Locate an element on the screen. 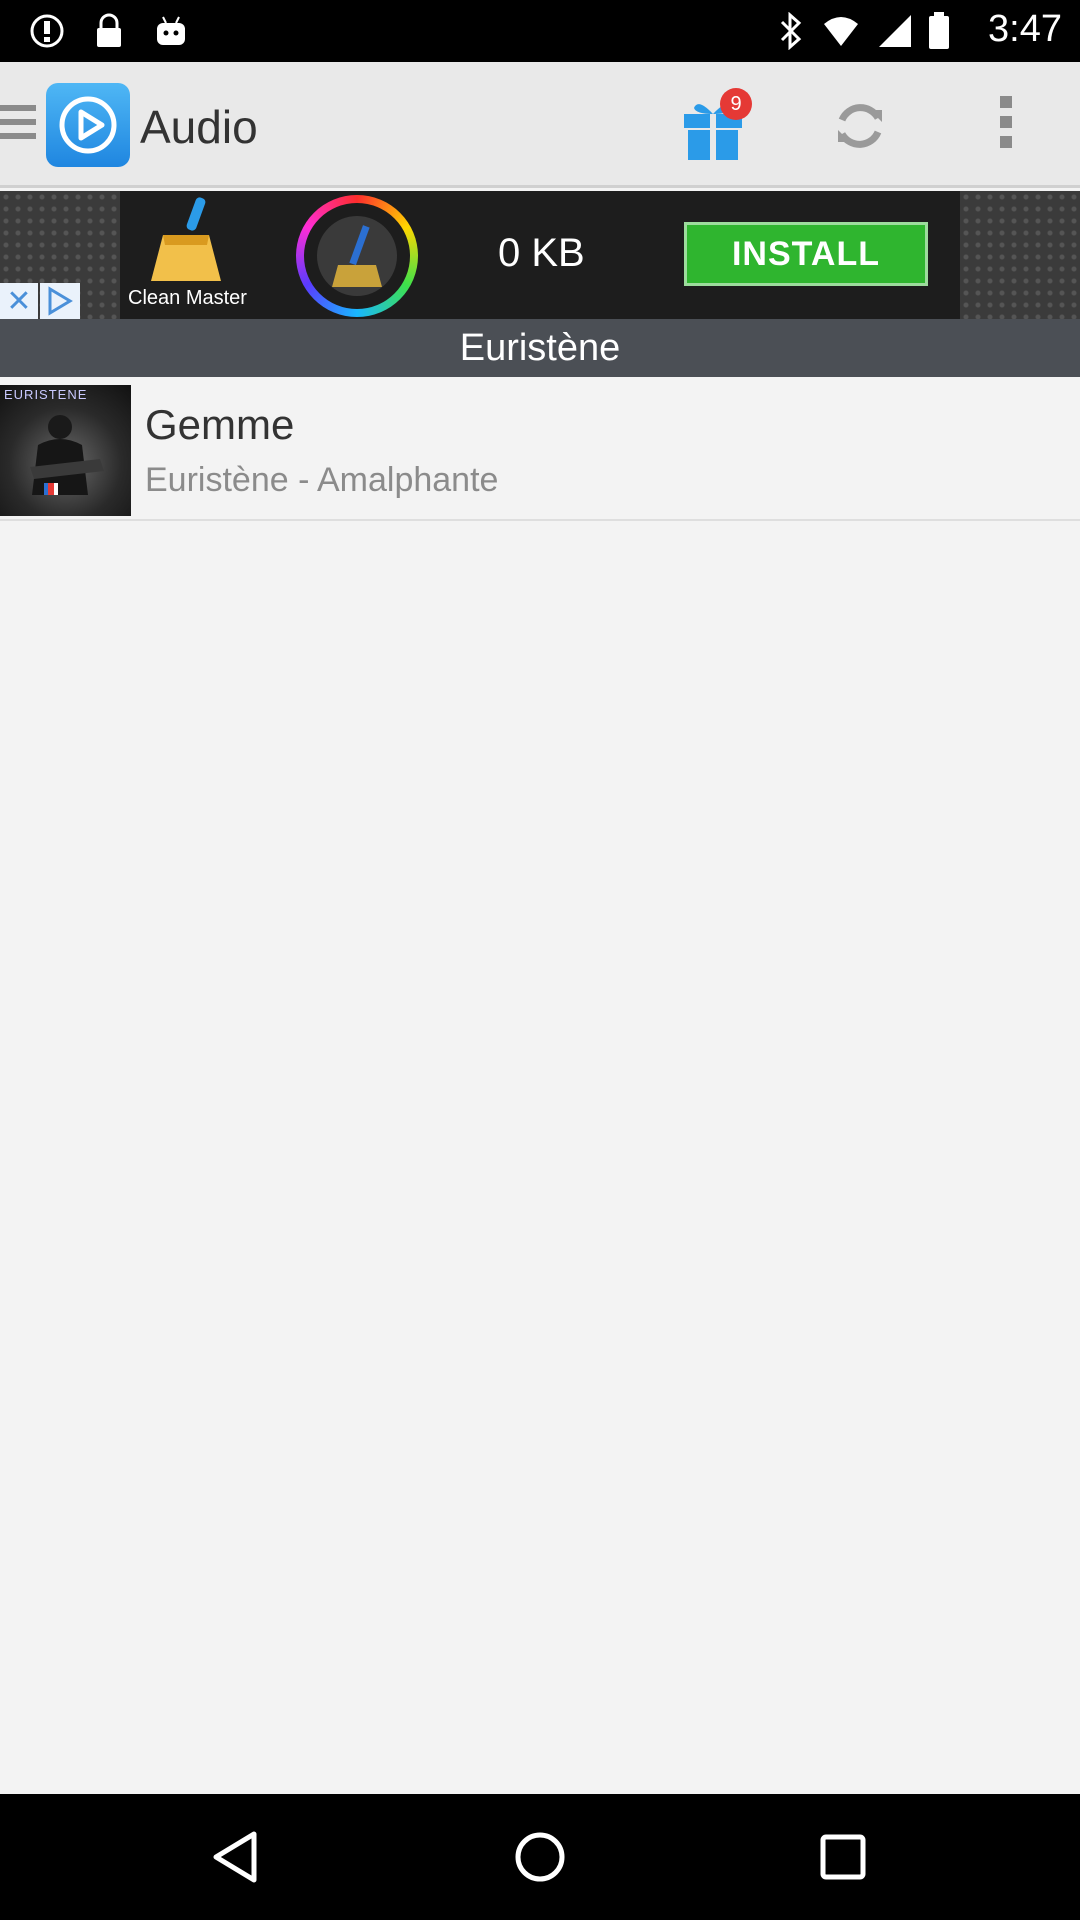 The width and height of the screenshot is (1080, 1920). signal-wifi-icon is located at coordinates (841, 31).